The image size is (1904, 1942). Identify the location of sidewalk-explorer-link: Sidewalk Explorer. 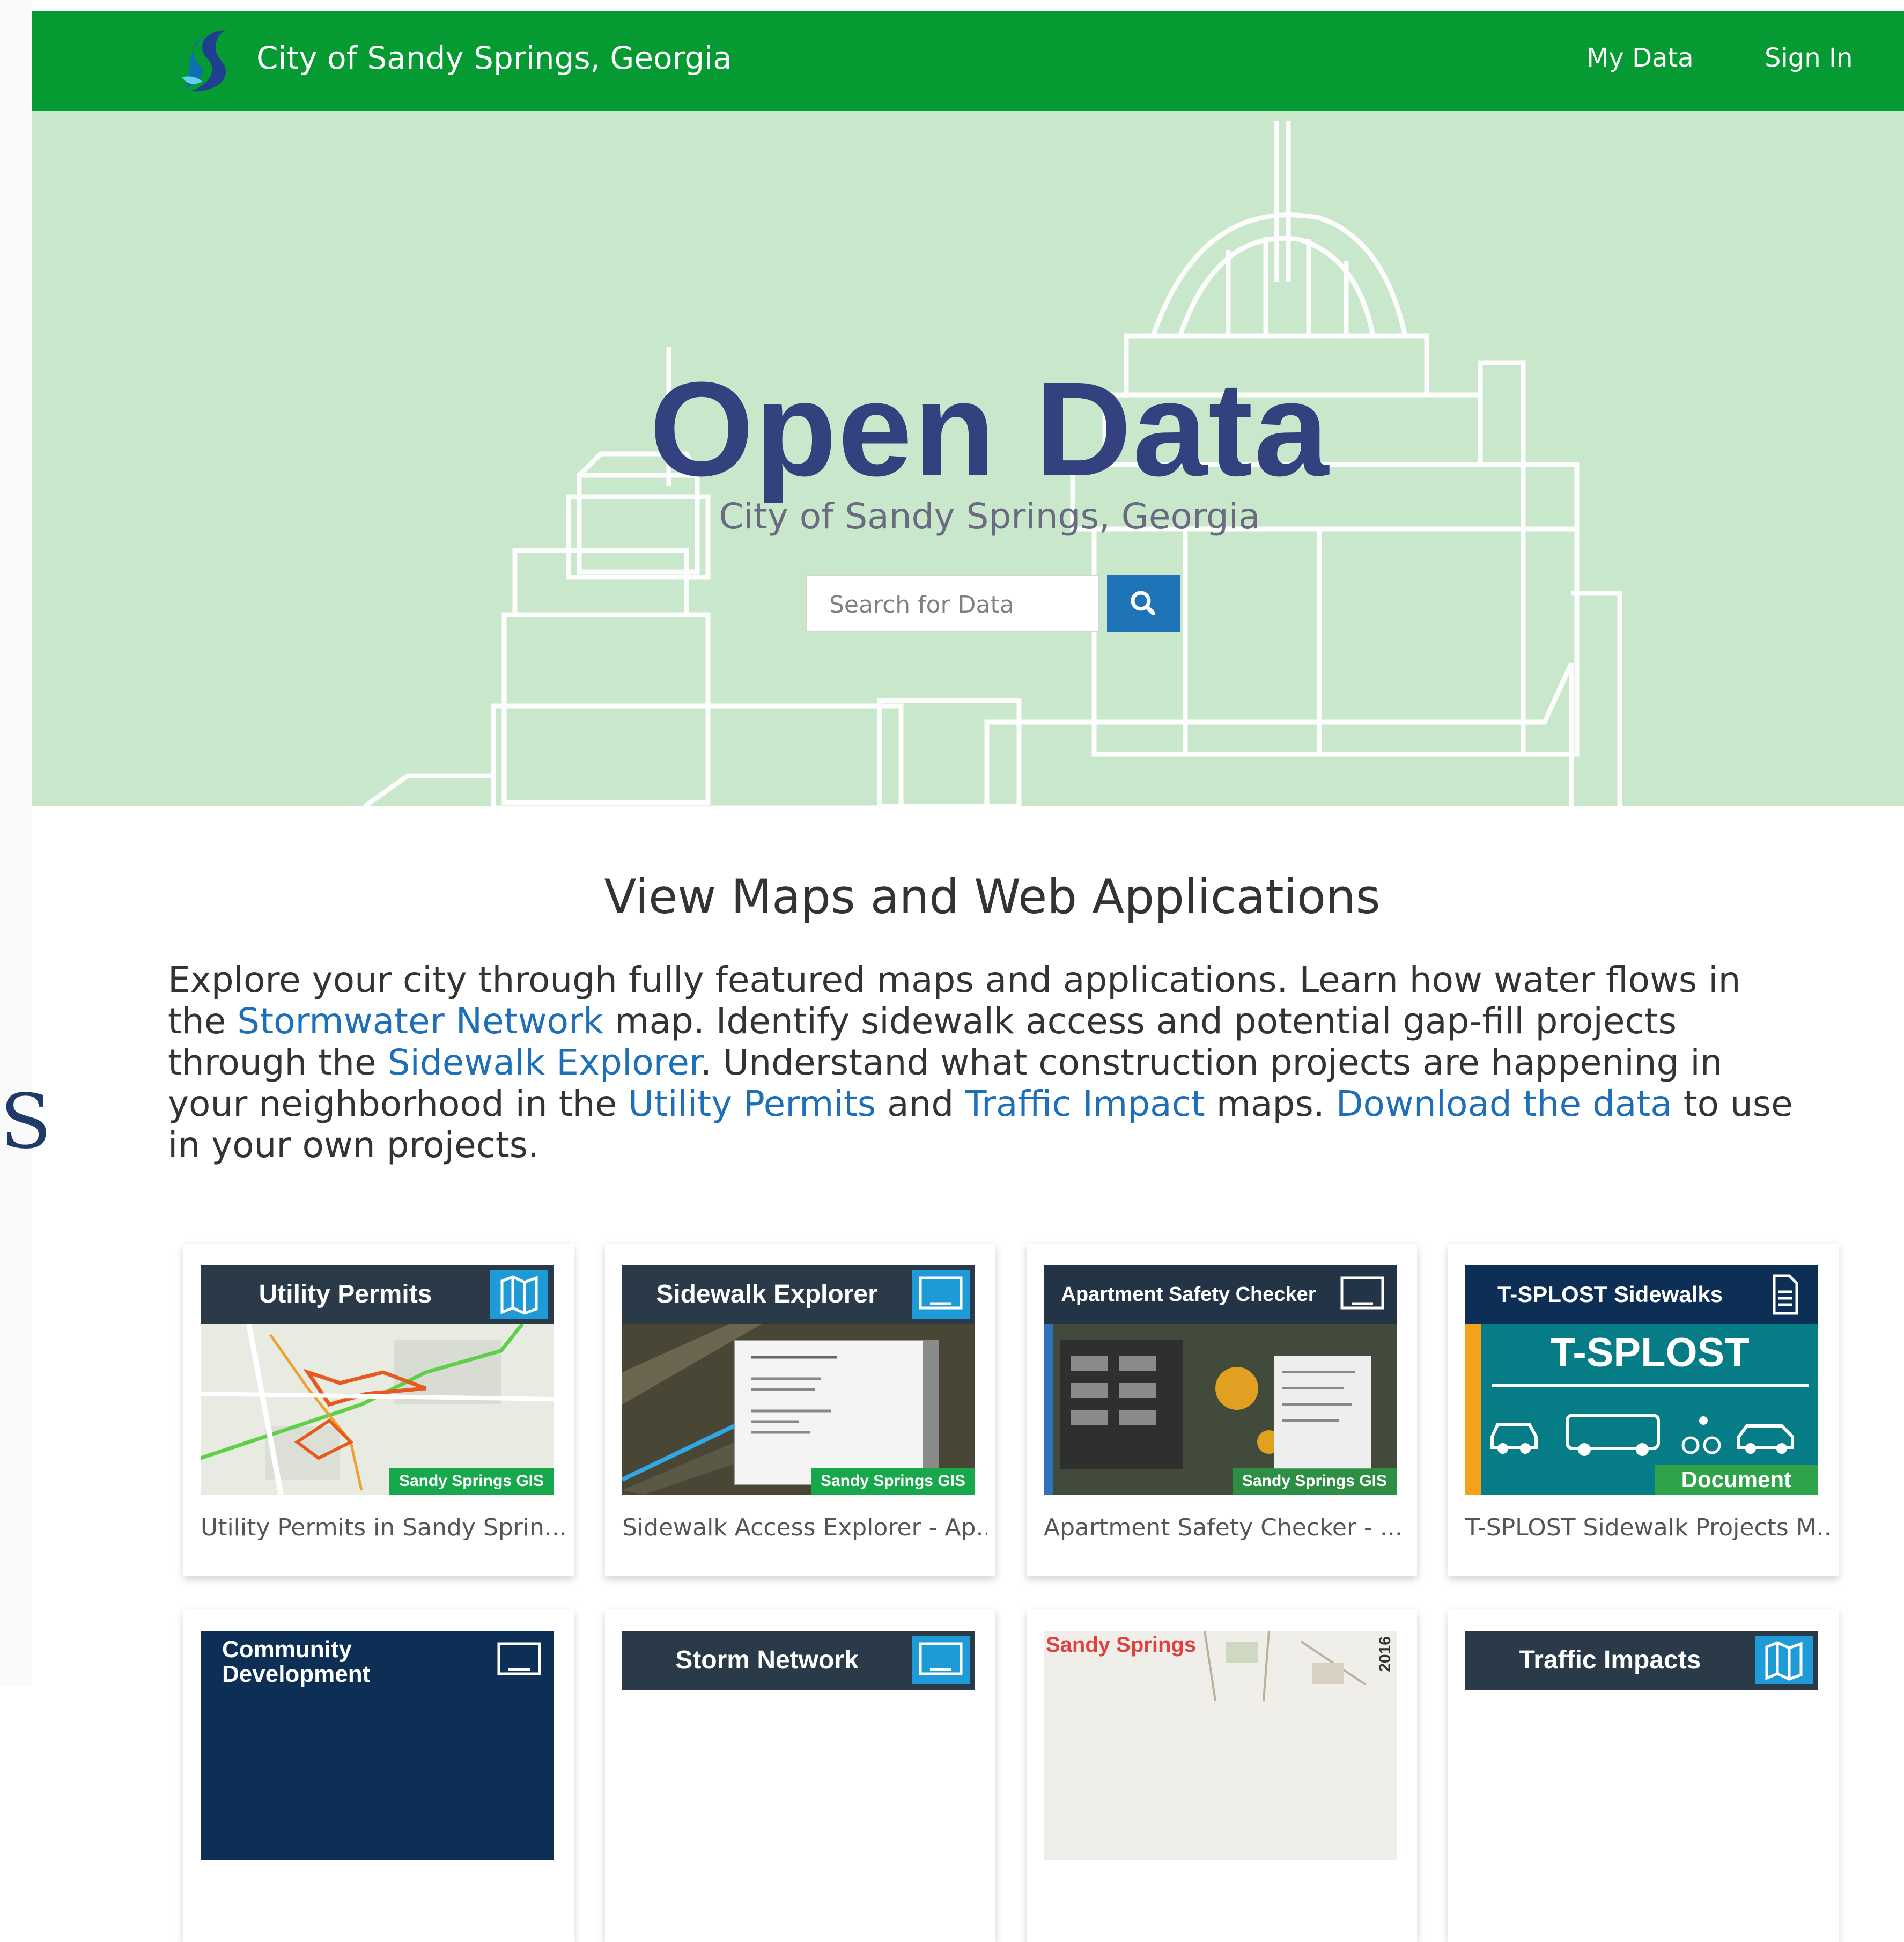
(544, 1062).